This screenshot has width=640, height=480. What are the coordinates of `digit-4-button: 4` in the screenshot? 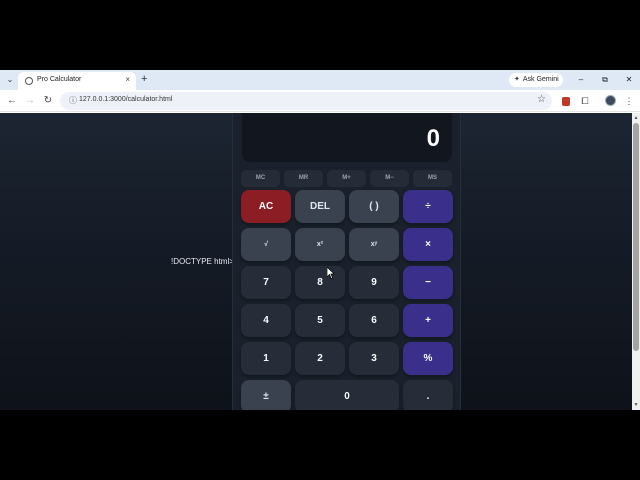 It's located at (266, 320).